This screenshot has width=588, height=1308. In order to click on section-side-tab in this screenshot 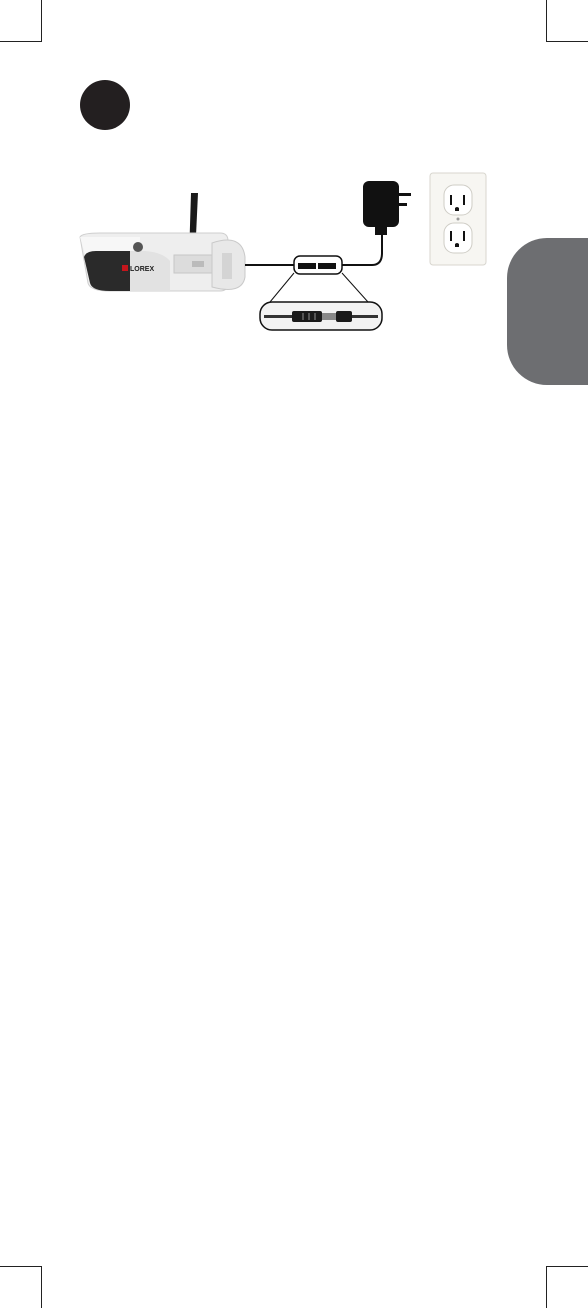, I will do `click(547, 311)`.